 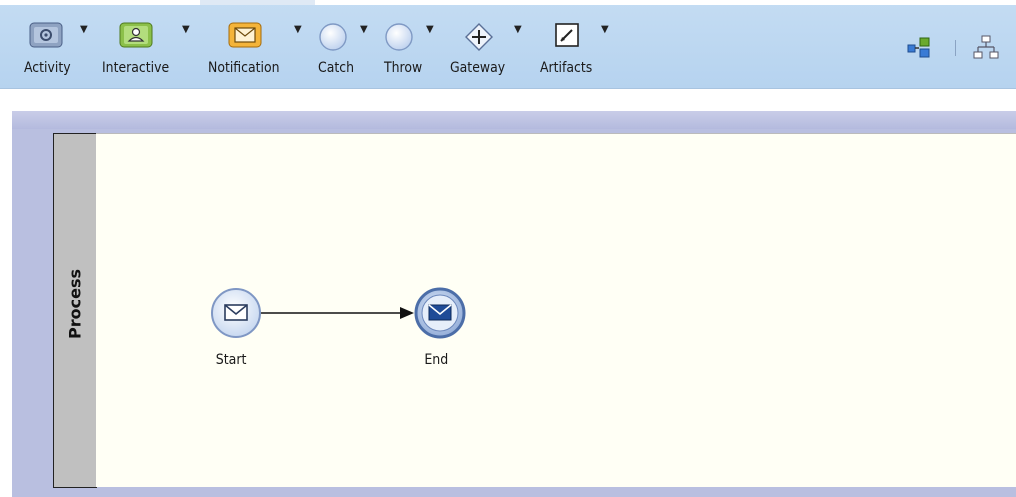 What do you see at coordinates (333, 37) in the screenshot?
I see `catch-event-icon` at bounding box center [333, 37].